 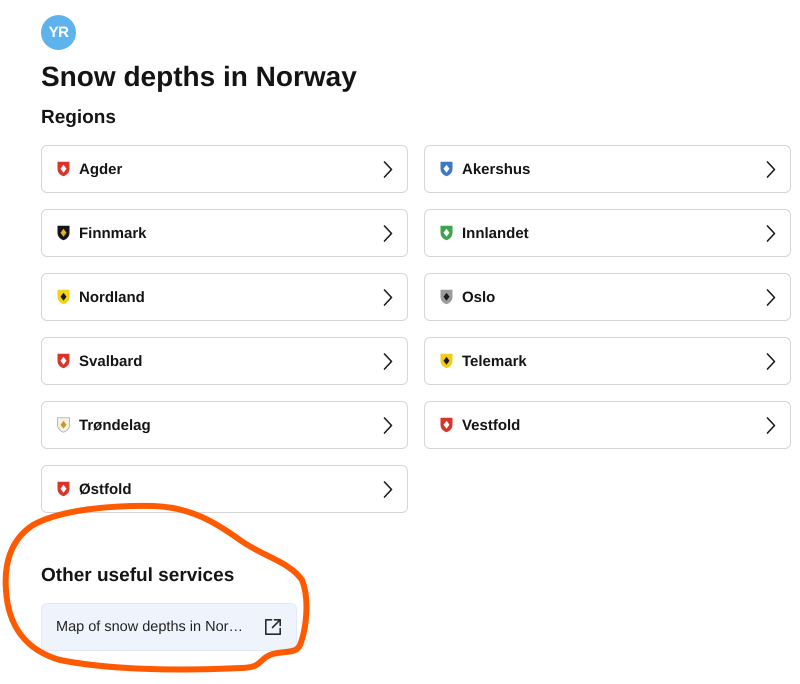 I want to click on region-link: Østfold, so click(x=224, y=489).